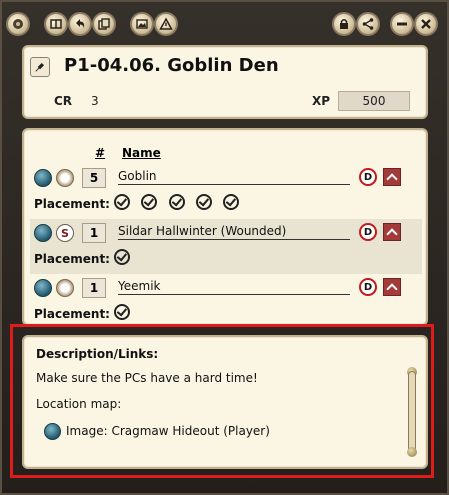 The height and width of the screenshot is (495, 449). Describe the element at coordinates (426, 24) in the screenshot. I see `close-icon` at that location.